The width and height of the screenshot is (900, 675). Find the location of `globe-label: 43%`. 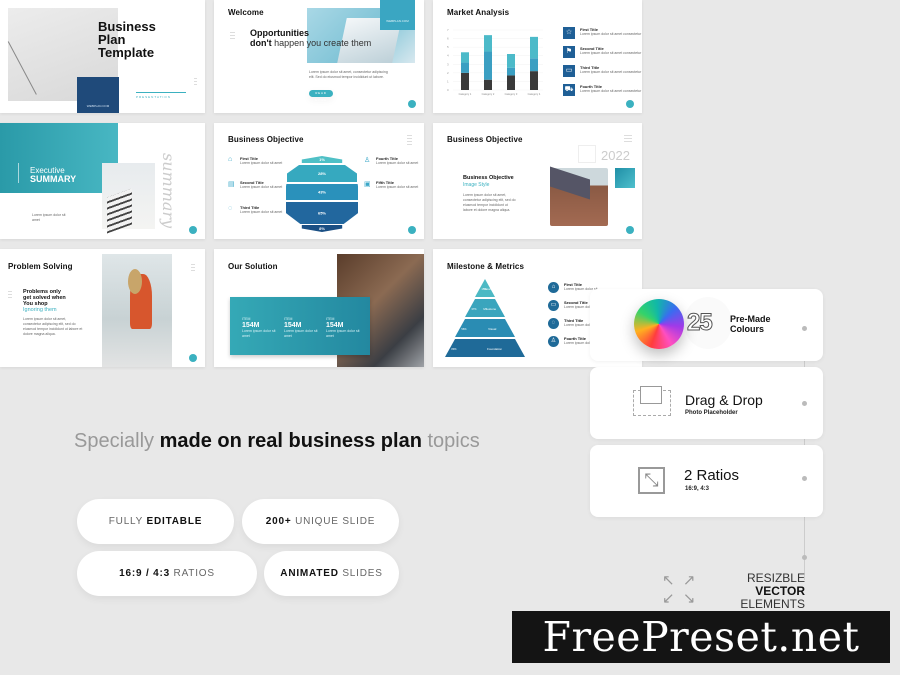

globe-label: 43% is located at coordinates (322, 192).